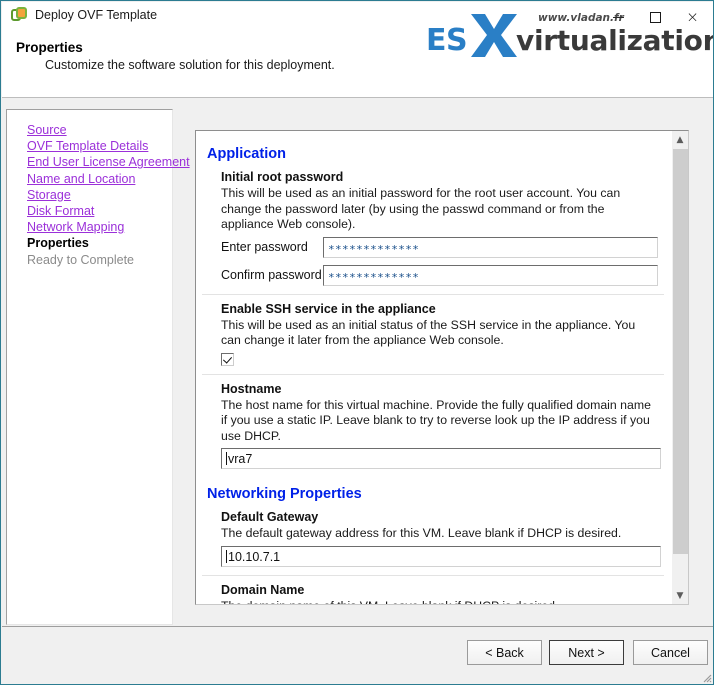 Image resolution: width=714 pixels, height=685 pixels. I want to click on maximize-button, so click(655, 17).